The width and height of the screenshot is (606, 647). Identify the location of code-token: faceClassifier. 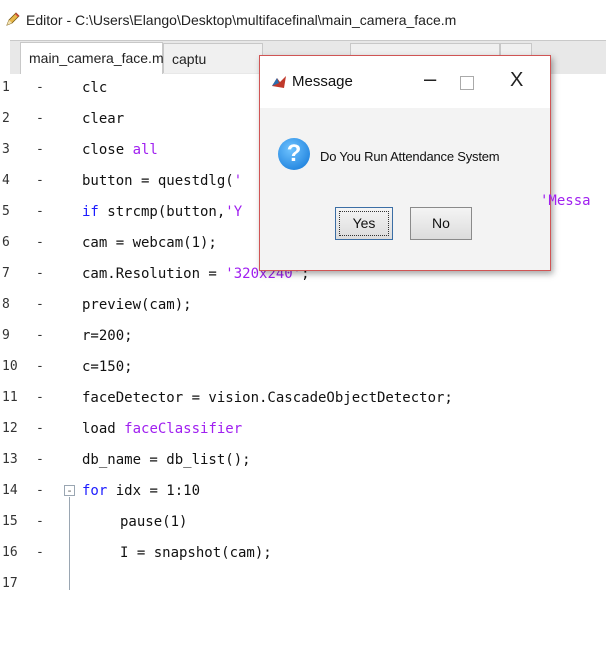
(183, 429).